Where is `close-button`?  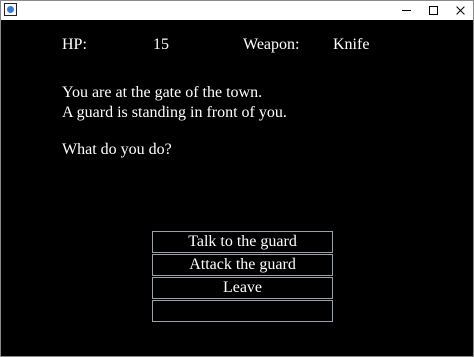 close-button is located at coordinates (459, 10).